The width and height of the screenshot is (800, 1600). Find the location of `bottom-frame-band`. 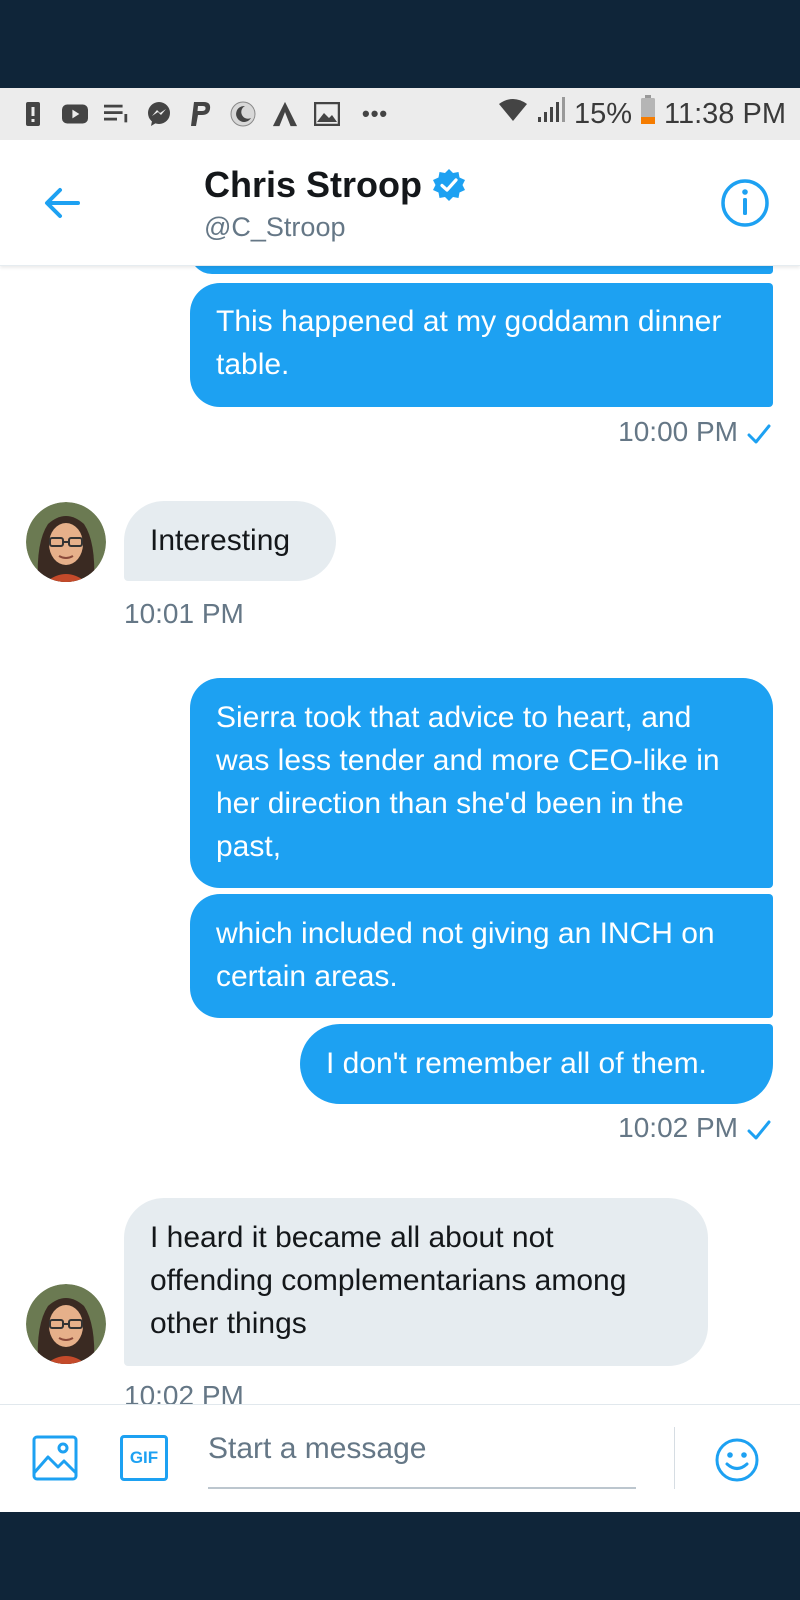

bottom-frame-band is located at coordinates (400, 1556).